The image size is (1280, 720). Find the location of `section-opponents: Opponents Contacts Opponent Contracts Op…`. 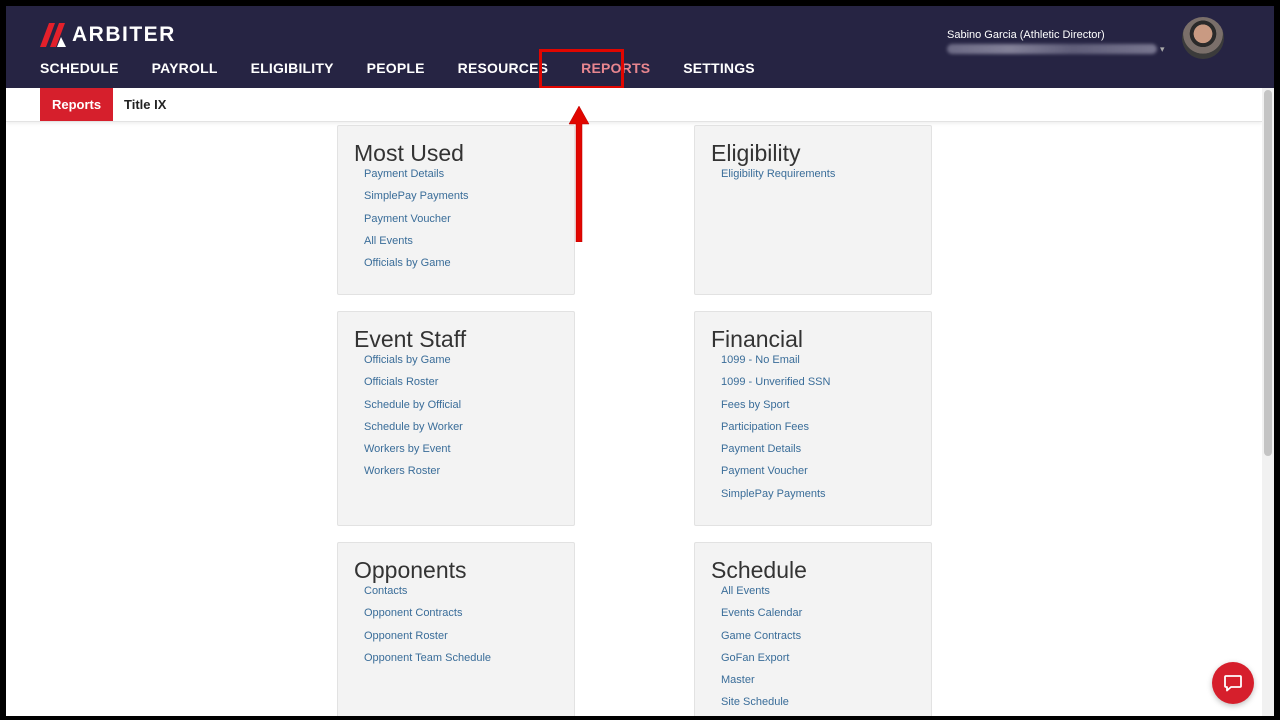

section-opponents: Opponents Contacts Opponent Contracts Op… is located at coordinates (456, 629).